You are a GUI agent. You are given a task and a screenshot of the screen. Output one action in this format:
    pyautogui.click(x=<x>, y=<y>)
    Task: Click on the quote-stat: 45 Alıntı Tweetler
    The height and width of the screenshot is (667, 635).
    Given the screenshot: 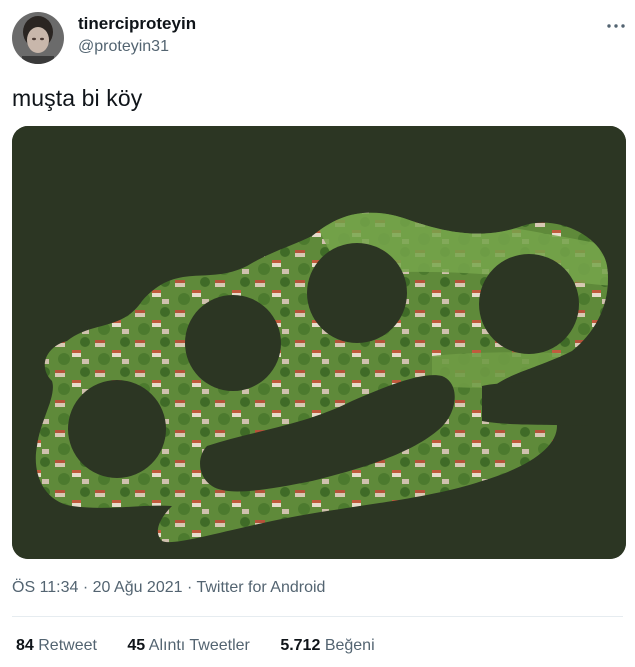 What is the action you would take?
    pyautogui.click(x=188, y=646)
    